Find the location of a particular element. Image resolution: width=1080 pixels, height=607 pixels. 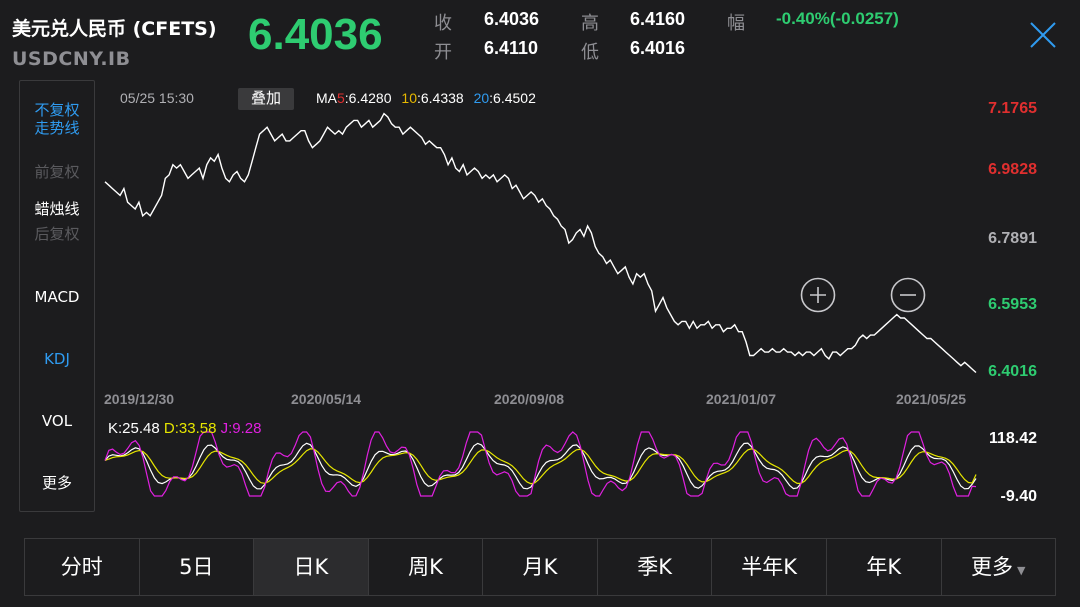

overlay-button: 叠加 is located at coordinates (266, 99).